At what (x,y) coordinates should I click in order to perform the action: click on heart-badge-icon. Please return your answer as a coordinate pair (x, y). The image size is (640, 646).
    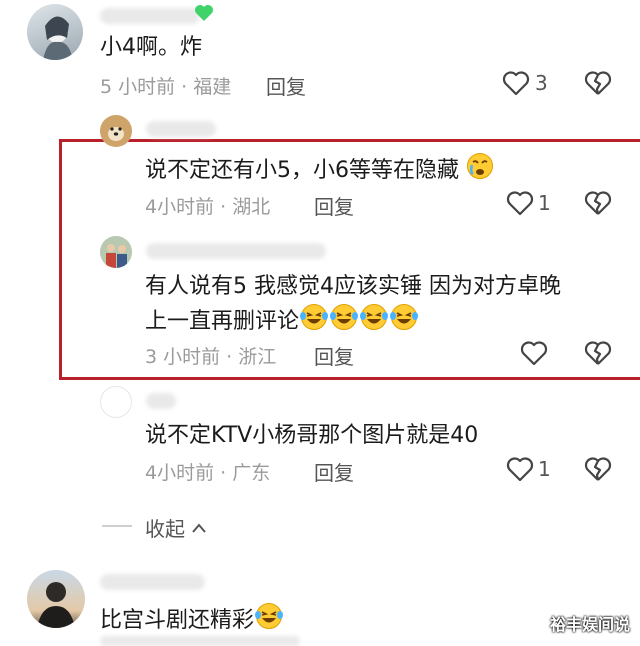
    Looking at the image, I should click on (204, 13).